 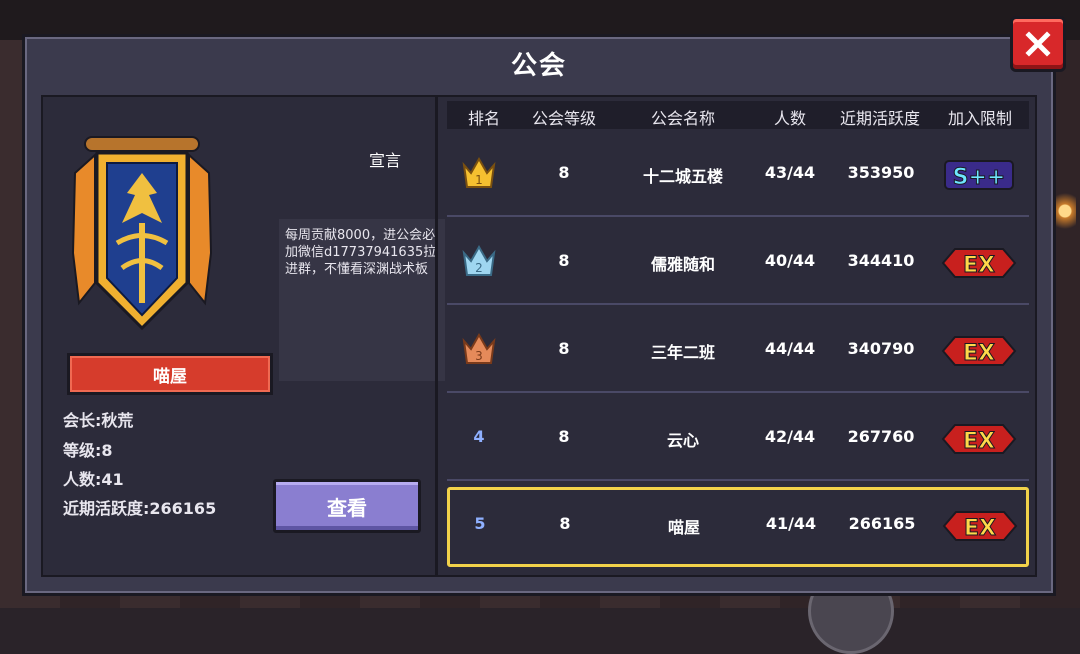 What do you see at coordinates (479, 260) in the screenshot?
I see `silver-crown-icon: 2` at bounding box center [479, 260].